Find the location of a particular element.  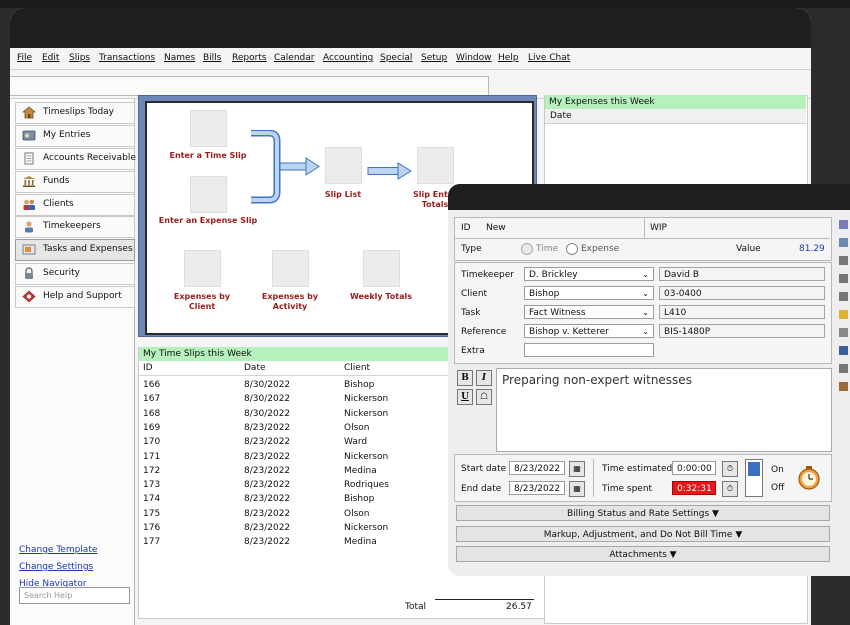

underline-button: U is located at coordinates (465, 397).